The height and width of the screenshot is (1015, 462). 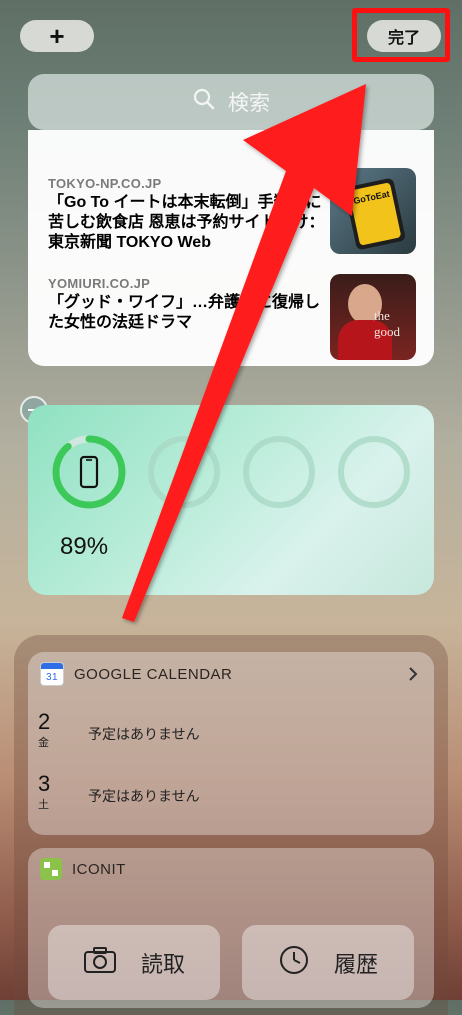 I want to click on calendar-day-row: 2 金 予定はありません, so click(x=119, y=729).